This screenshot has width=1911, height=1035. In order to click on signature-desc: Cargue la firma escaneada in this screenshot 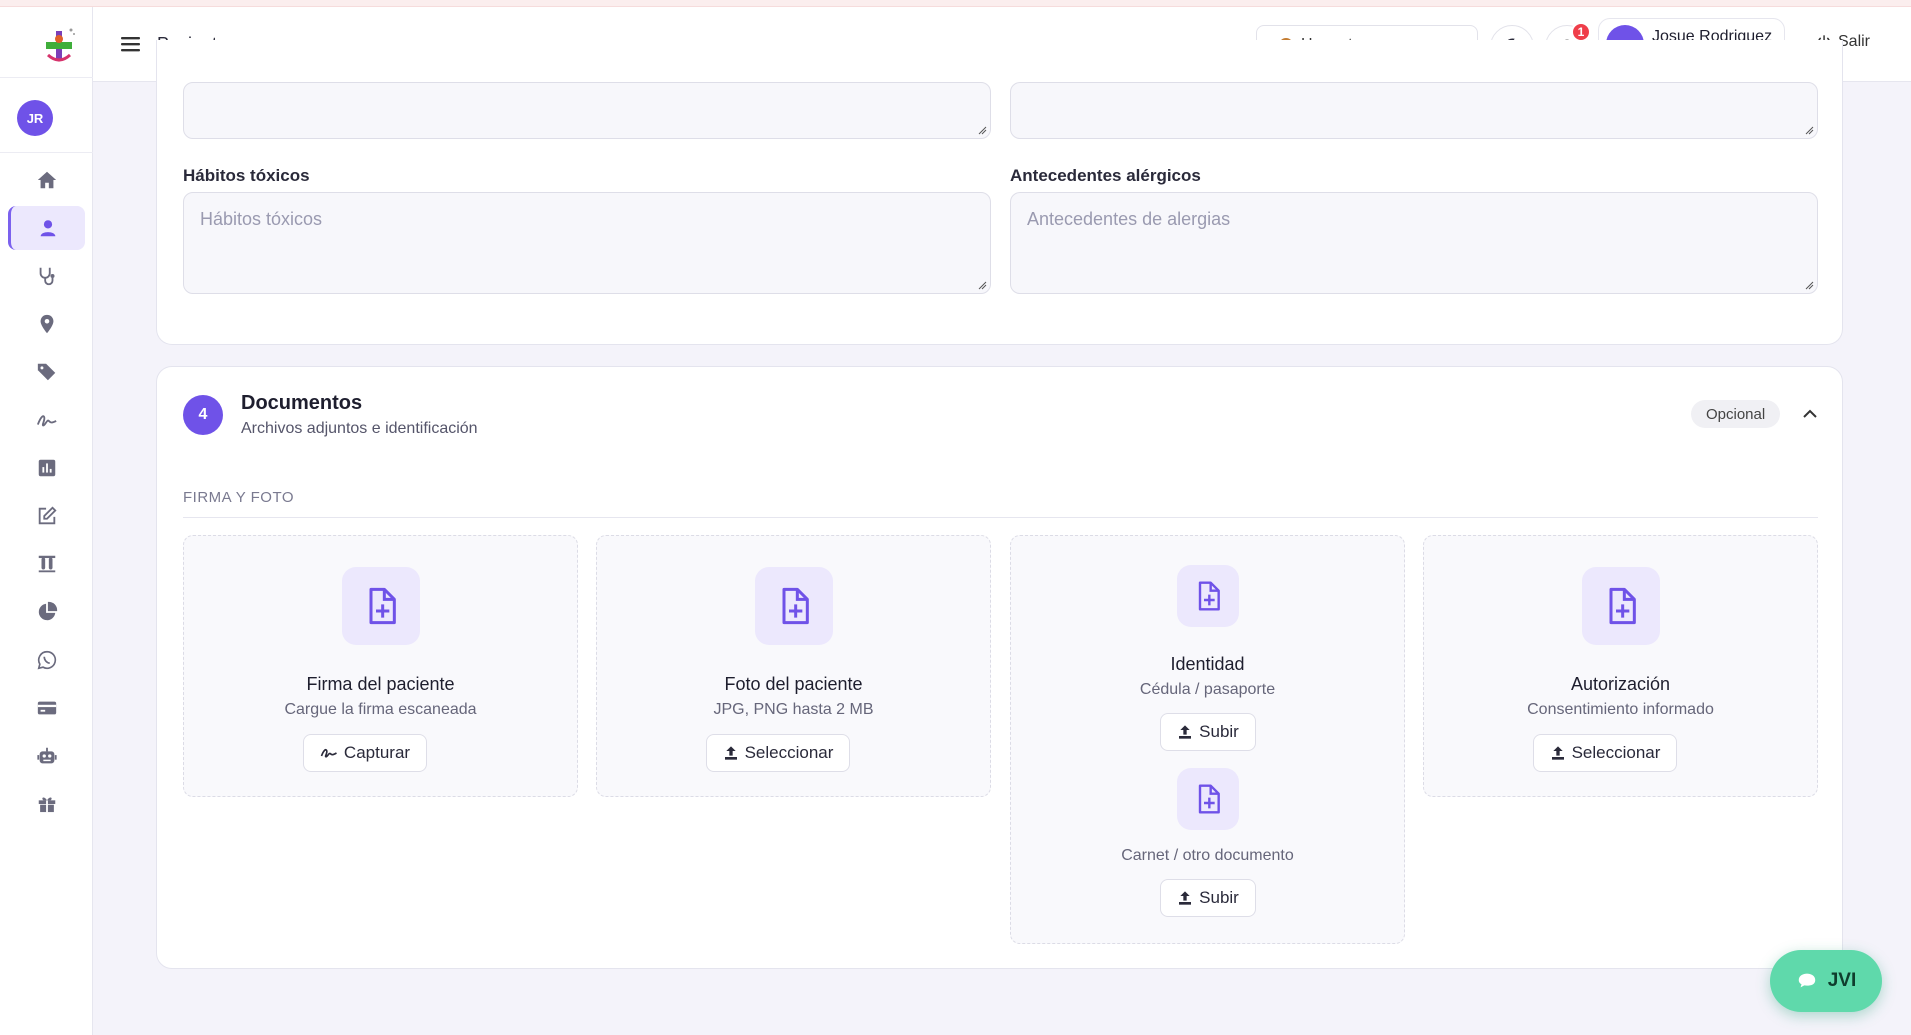, I will do `click(380, 709)`.